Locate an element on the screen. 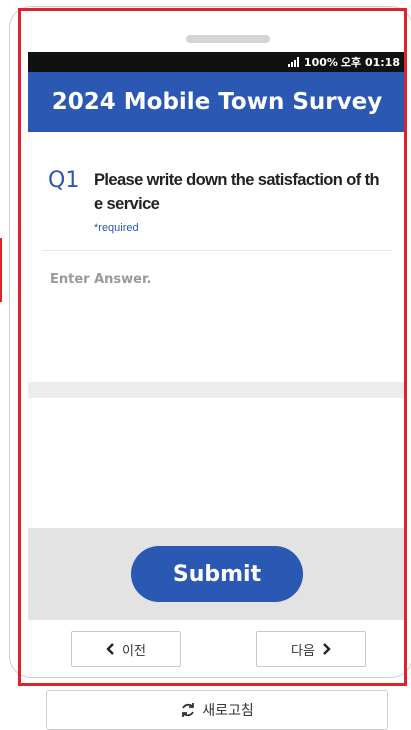 This screenshot has width=411, height=730. survey-title: 2024 Mobile Town Survey is located at coordinates (217, 102).